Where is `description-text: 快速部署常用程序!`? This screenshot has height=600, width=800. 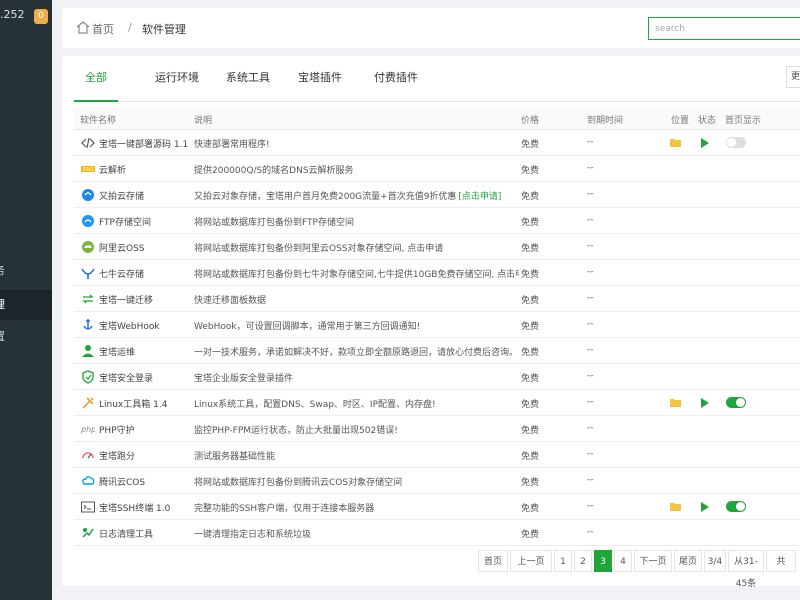
description-text: 快速部署常用程序! is located at coordinates (232, 145).